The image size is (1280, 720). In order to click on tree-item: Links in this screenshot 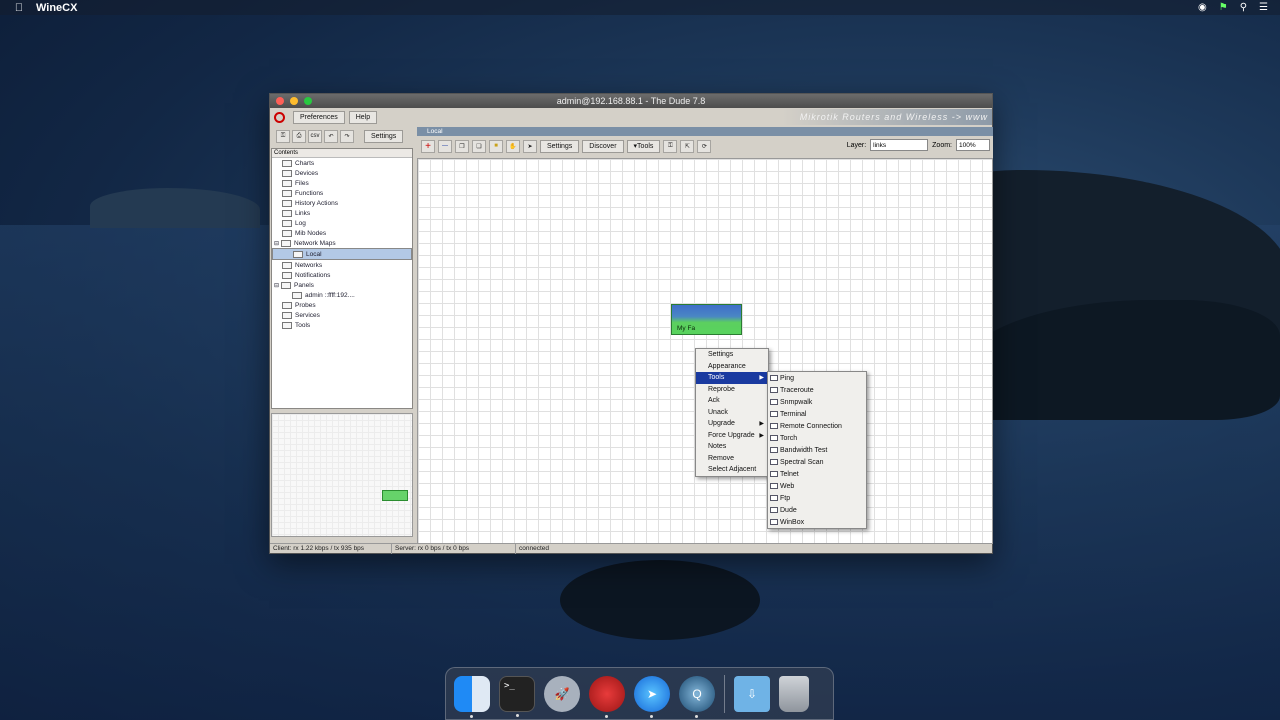, I will do `click(342, 213)`.